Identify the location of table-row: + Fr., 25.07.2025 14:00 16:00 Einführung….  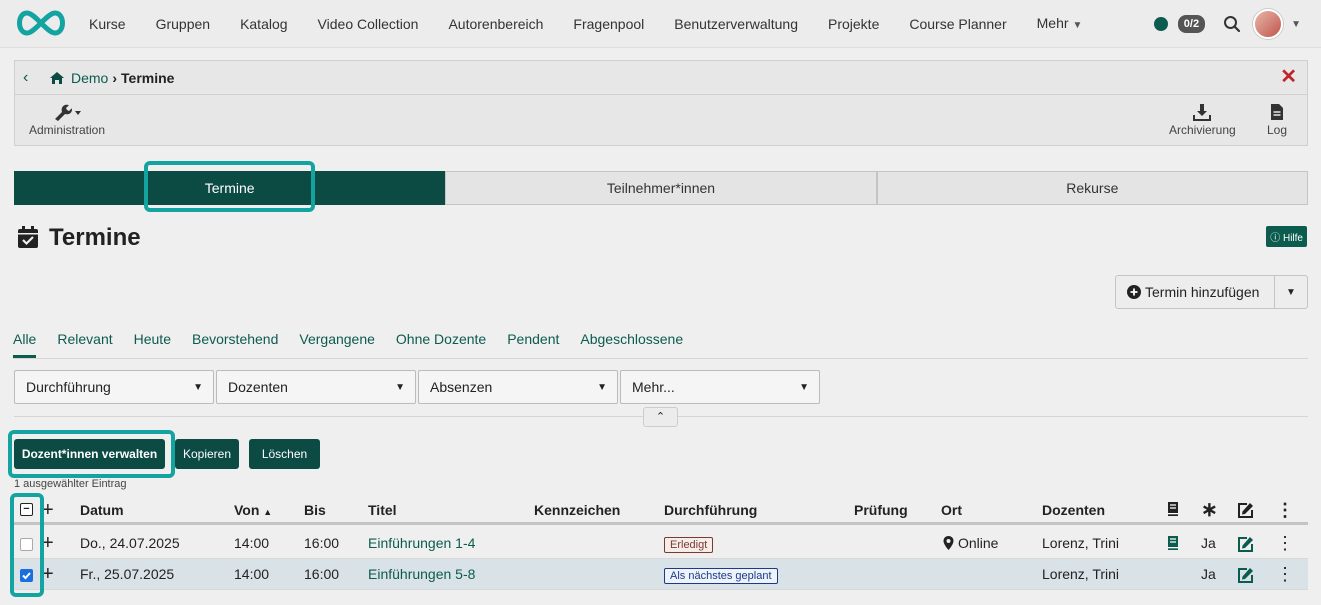
(661, 574).